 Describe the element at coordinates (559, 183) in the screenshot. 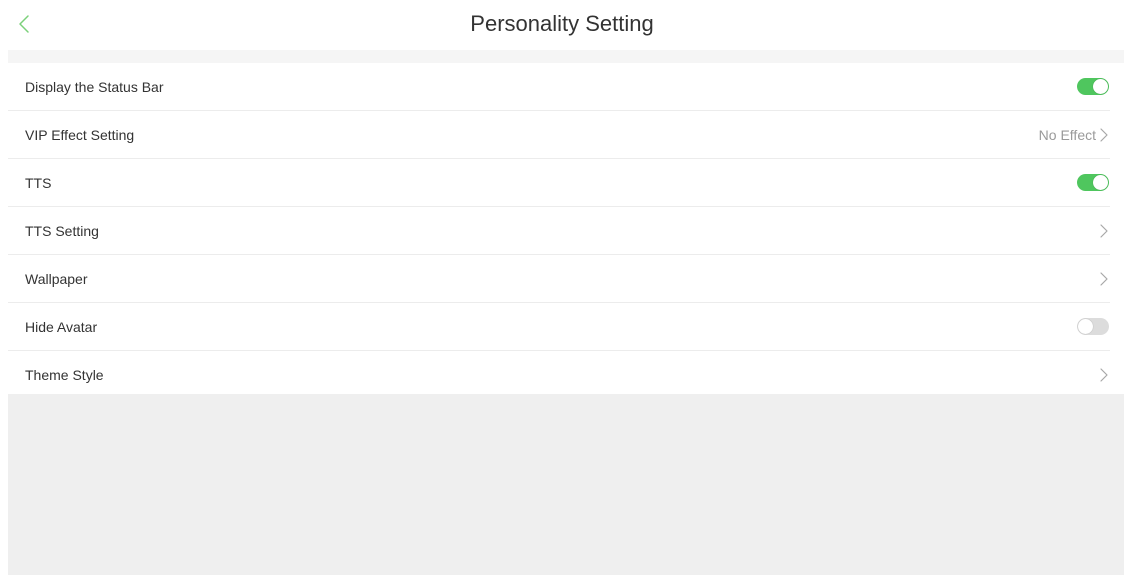

I see `setting-row-tts: TTS` at that location.